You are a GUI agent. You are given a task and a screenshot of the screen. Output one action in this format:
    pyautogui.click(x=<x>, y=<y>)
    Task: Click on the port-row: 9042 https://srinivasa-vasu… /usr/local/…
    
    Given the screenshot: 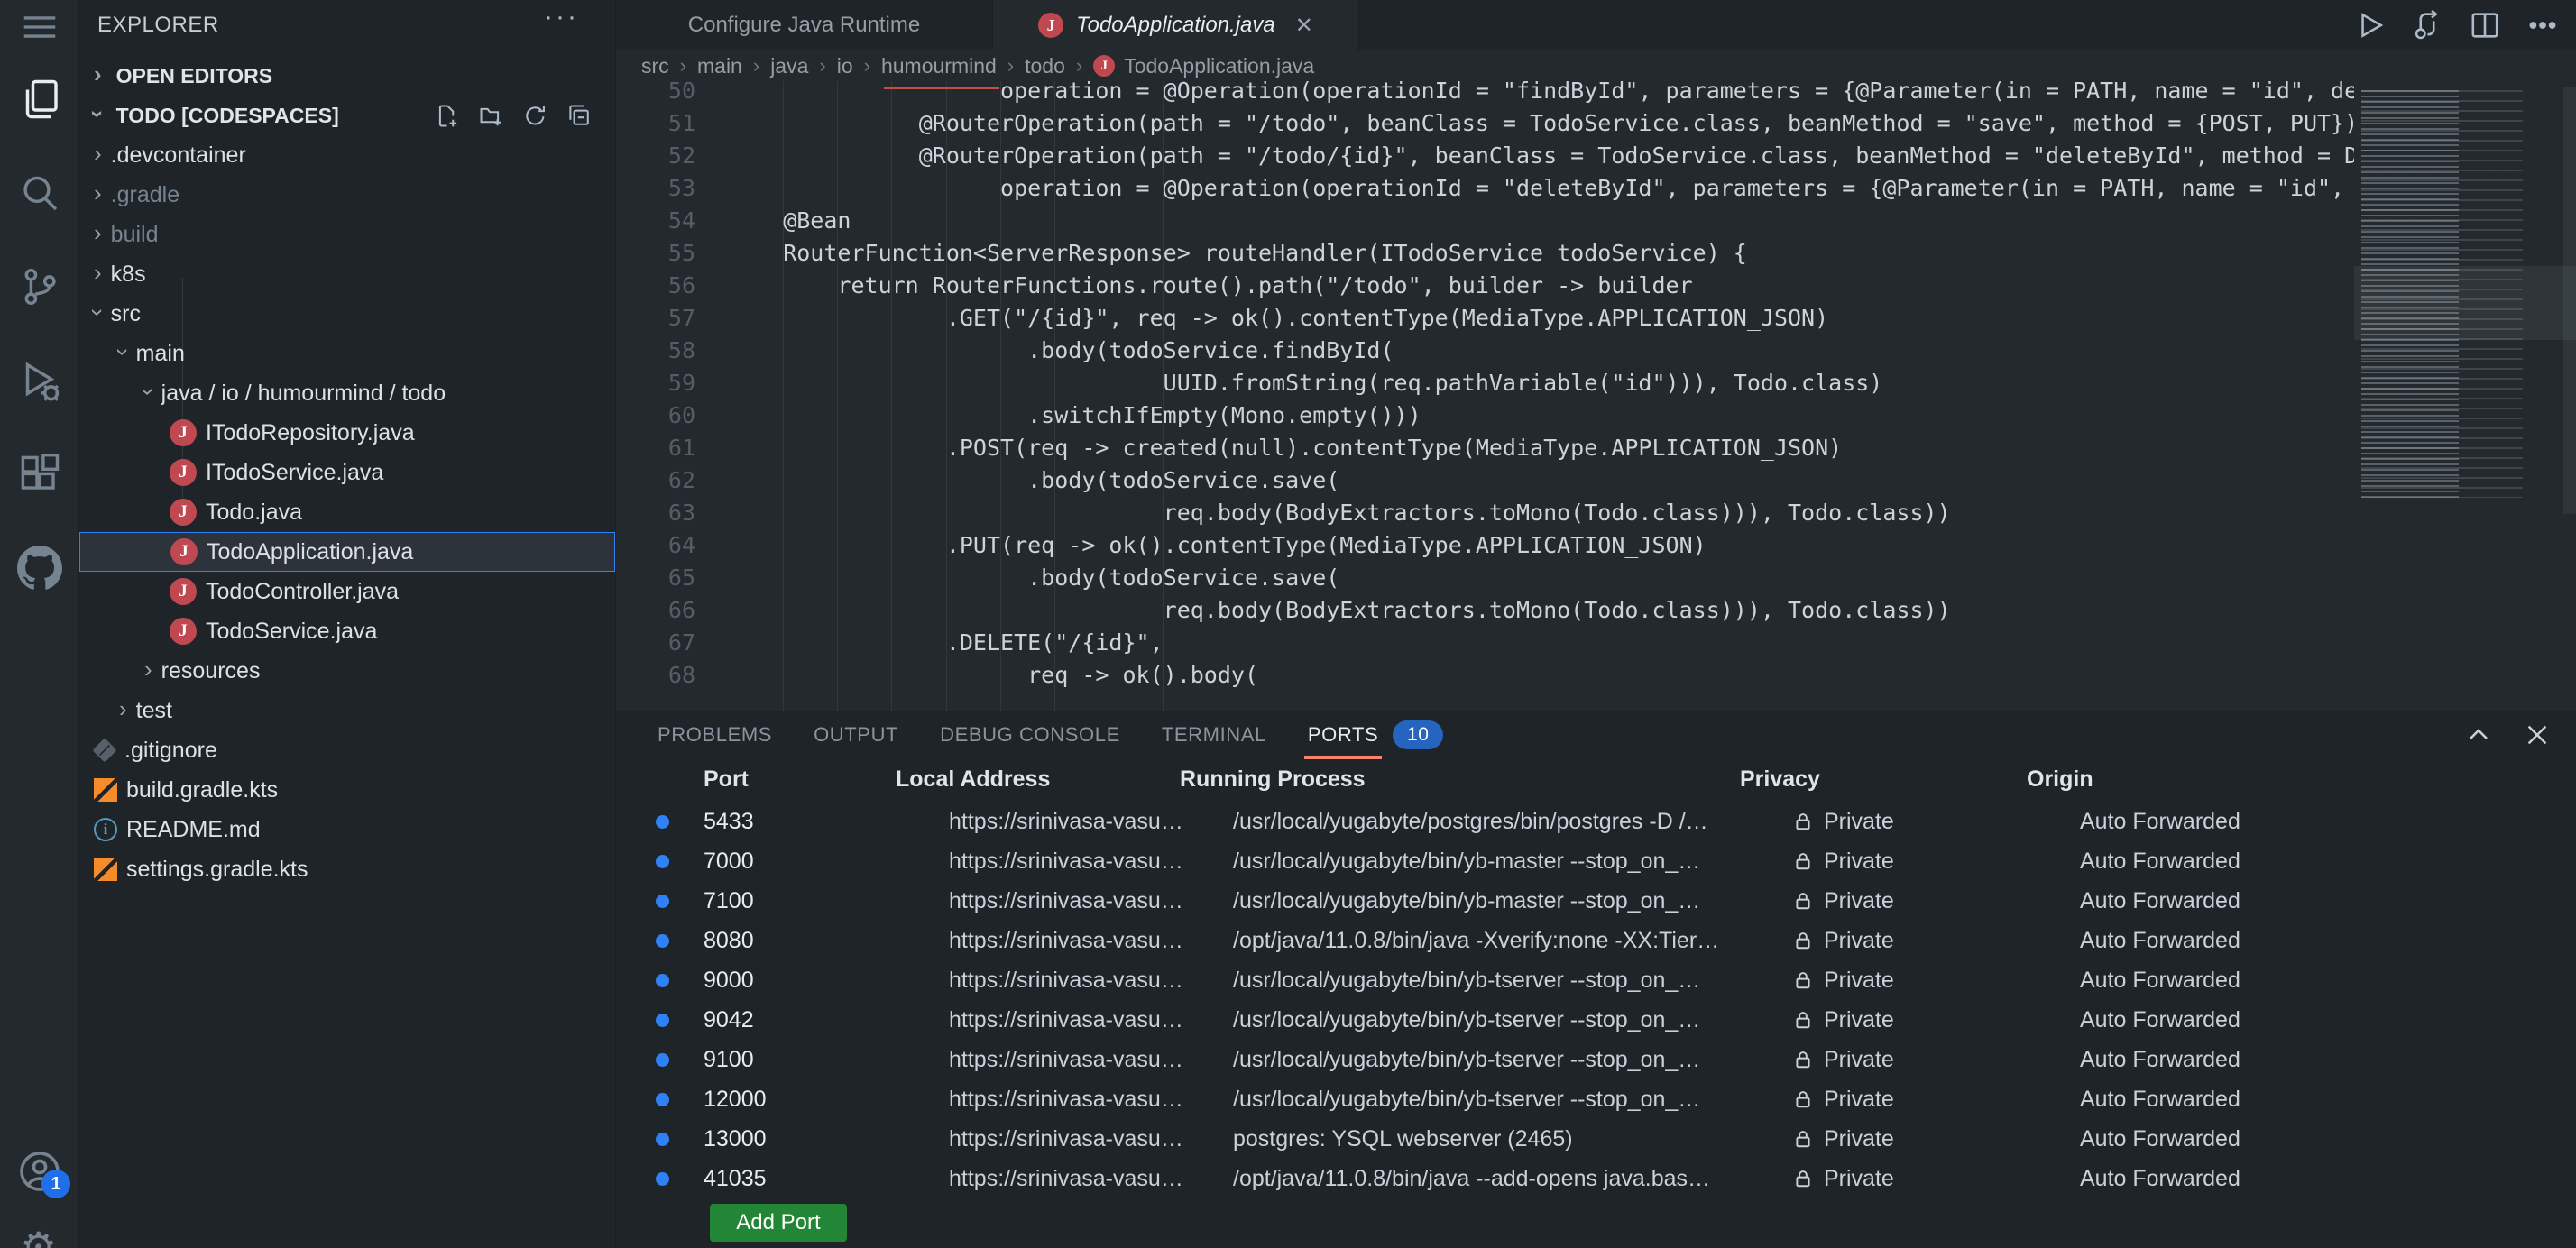 What is the action you would take?
    pyautogui.click(x=1596, y=1020)
    